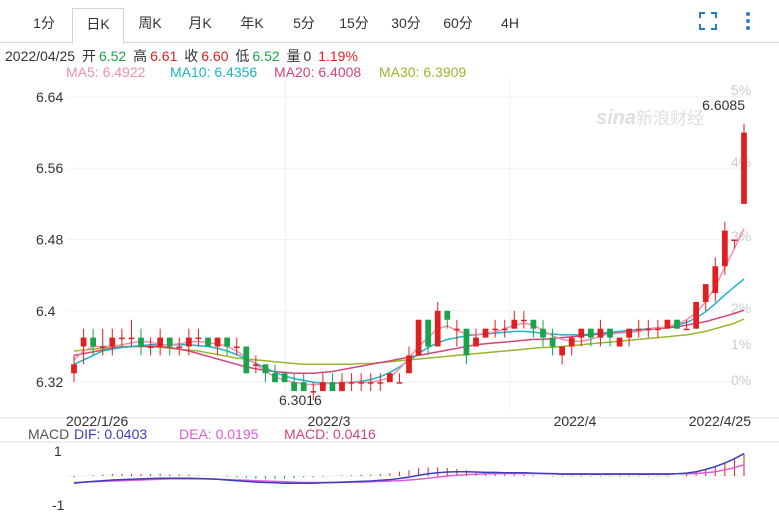 The width and height of the screenshot is (779, 513). What do you see at coordinates (46, 311) in the screenshot?
I see `y-tick-label: 6.4` at bounding box center [46, 311].